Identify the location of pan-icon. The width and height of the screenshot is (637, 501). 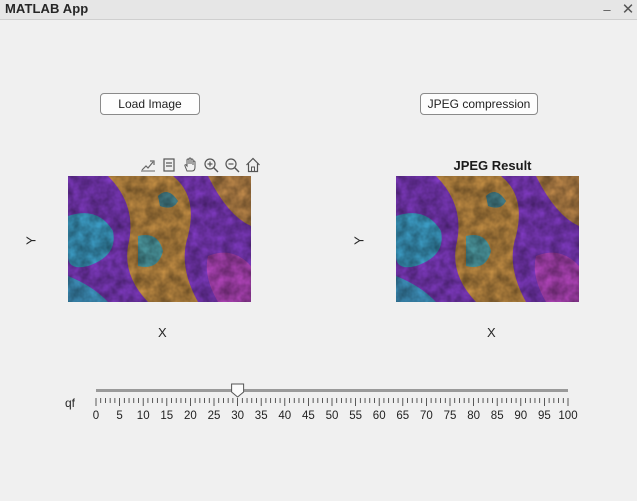
(190, 165).